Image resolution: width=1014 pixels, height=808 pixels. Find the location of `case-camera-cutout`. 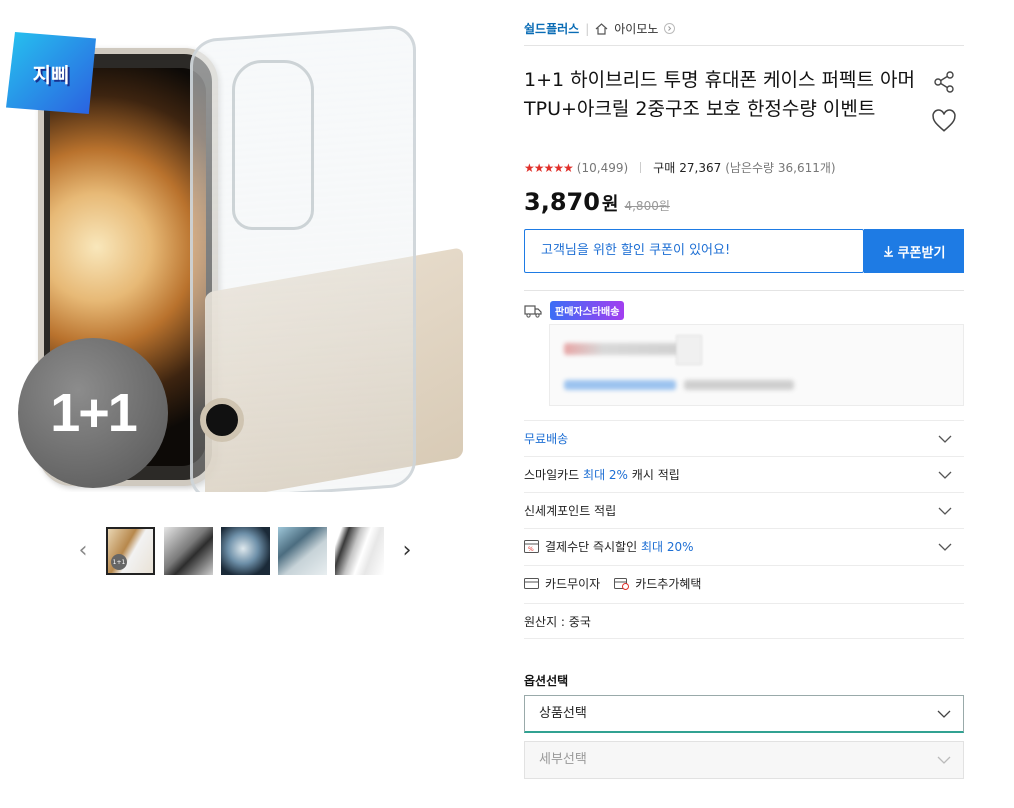

case-camera-cutout is located at coordinates (273, 145).